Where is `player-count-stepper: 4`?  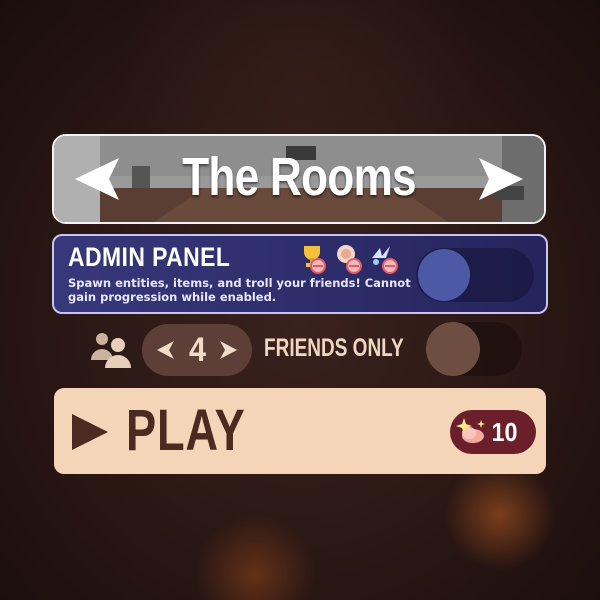
player-count-stepper: 4 is located at coordinates (197, 350).